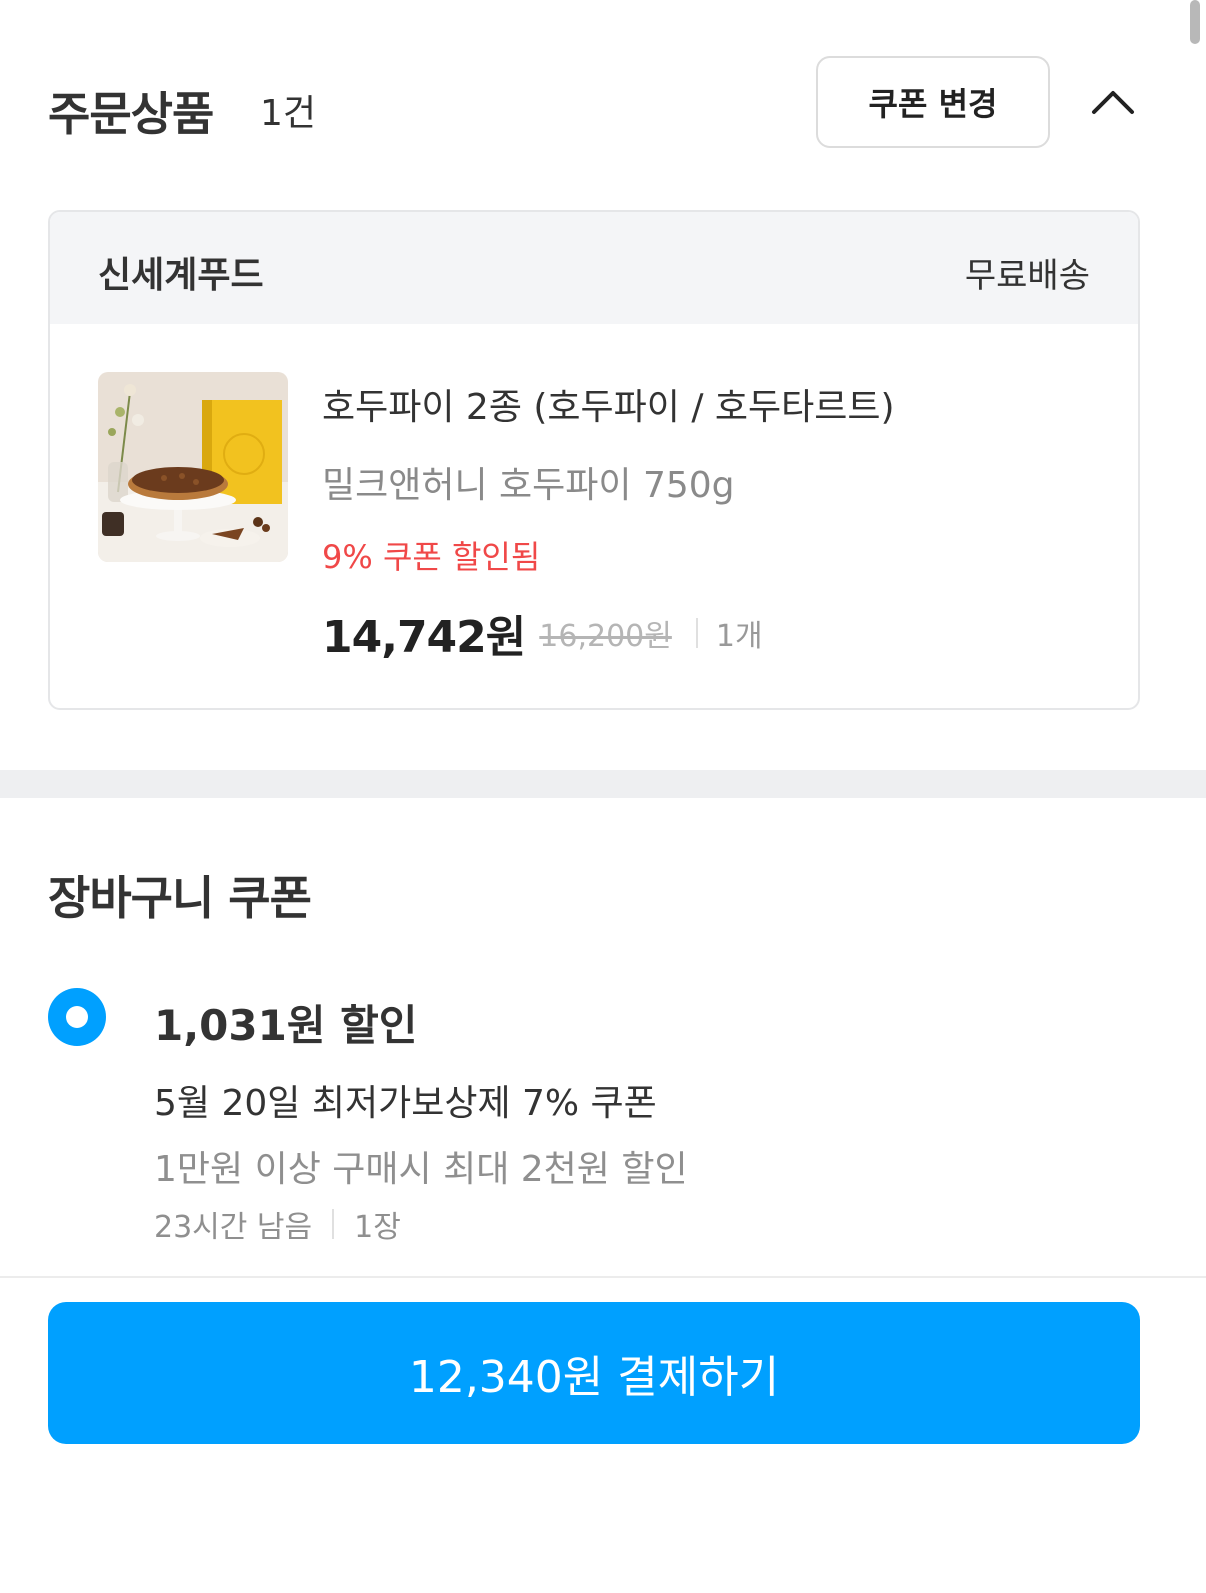 This screenshot has width=1206, height=1593. What do you see at coordinates (131, 114) in the screenshot?
I see `order-title: 주문상품` at bounding box center [131, 114].